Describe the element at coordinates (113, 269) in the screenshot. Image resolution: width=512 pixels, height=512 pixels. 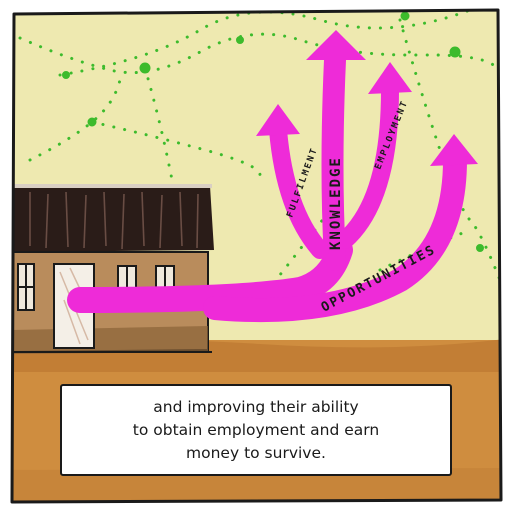
I see `house-illustration` at that location.